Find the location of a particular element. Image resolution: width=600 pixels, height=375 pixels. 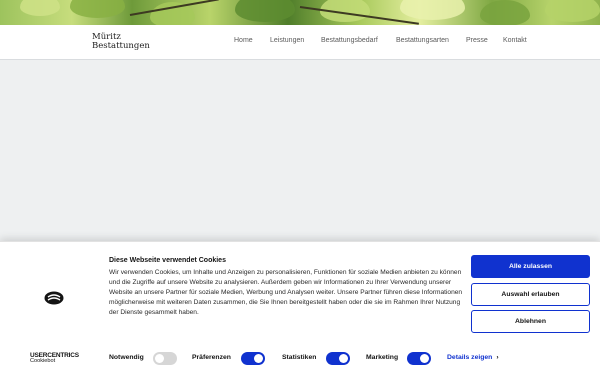

allow-selection-button: Auswahl erlauben is located at coordinates (530, 294).